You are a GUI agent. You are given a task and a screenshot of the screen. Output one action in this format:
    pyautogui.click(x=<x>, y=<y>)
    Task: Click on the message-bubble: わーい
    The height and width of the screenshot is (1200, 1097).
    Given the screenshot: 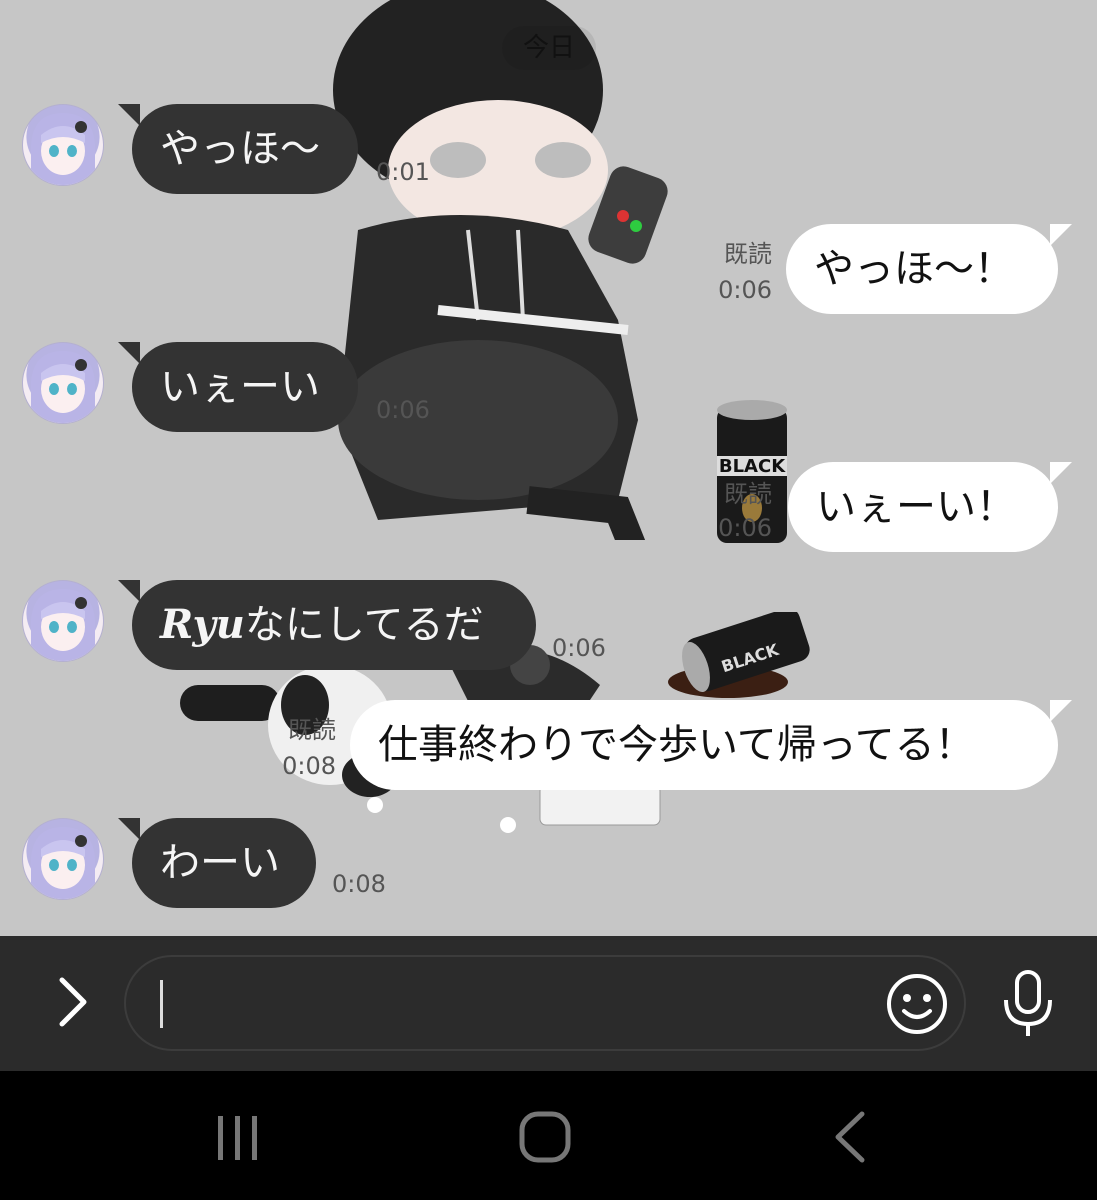 What is the action you would take?
    pyautogui.click(x=217, y=863)
    